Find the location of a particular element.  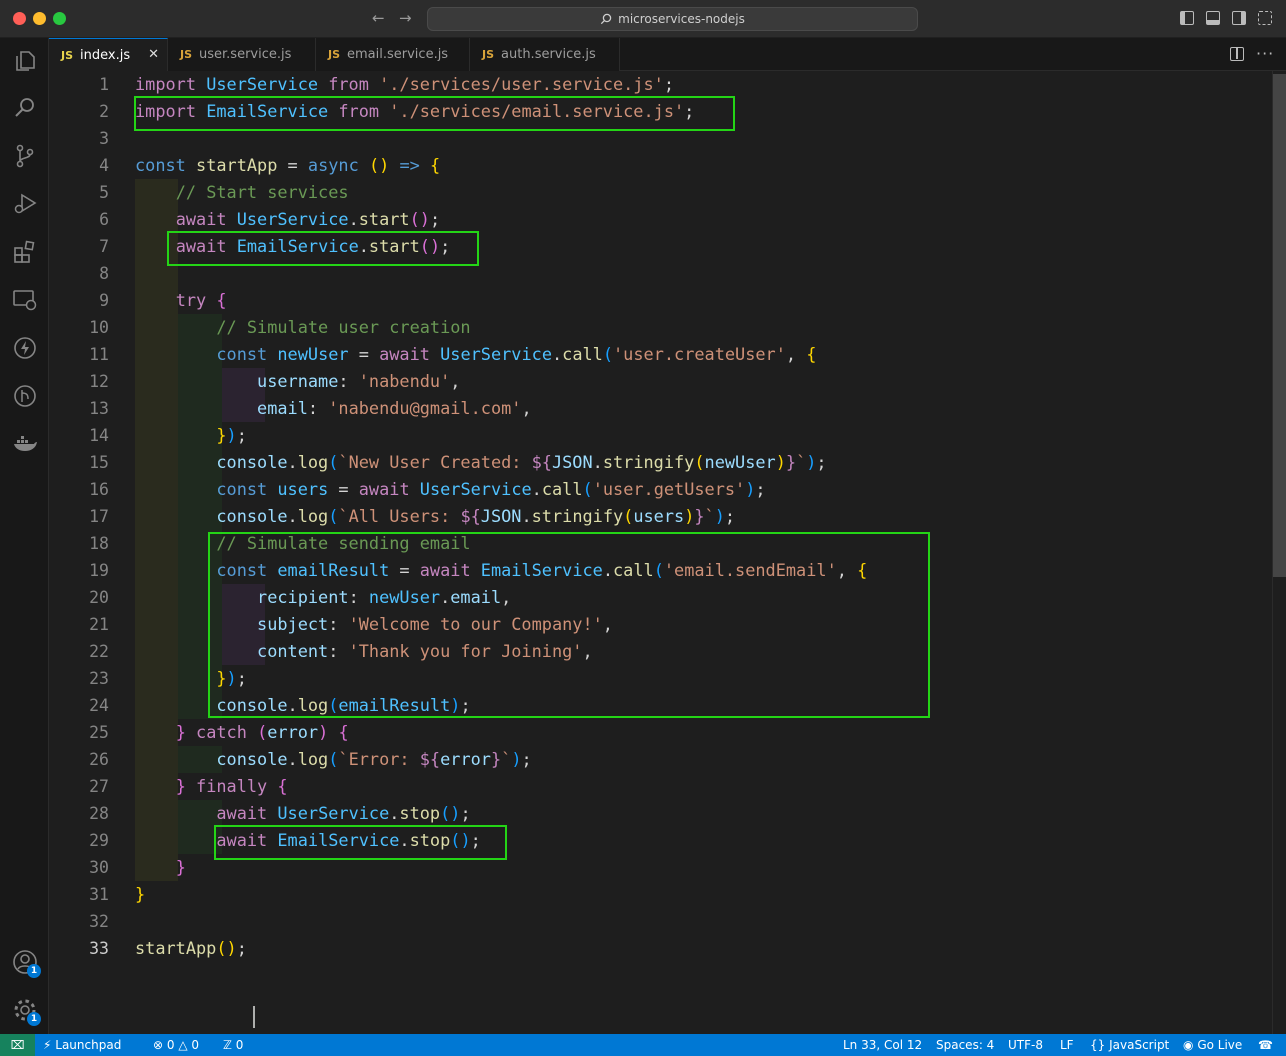

extensions-icon is located at coordinates (25, 252).